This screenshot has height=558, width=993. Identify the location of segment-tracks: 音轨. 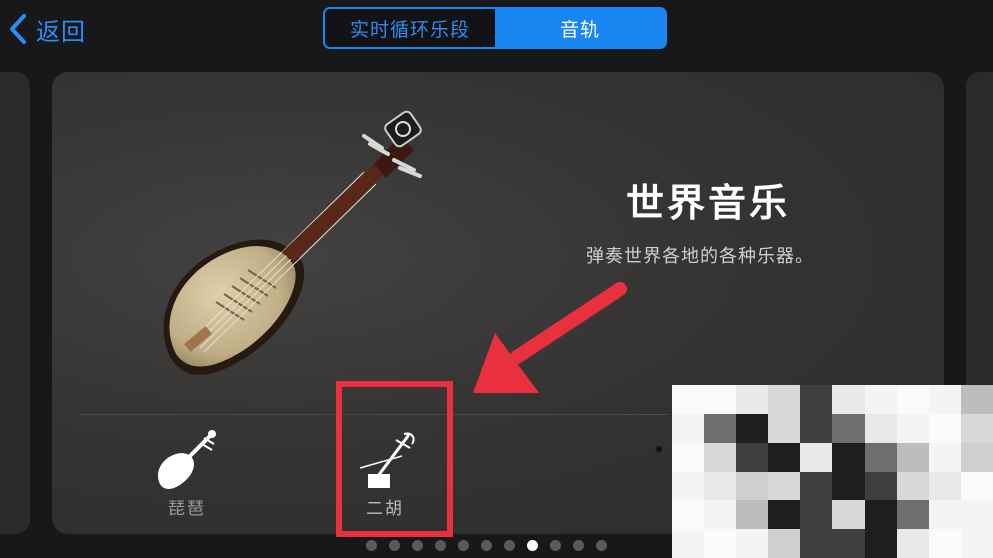
(580, 28).